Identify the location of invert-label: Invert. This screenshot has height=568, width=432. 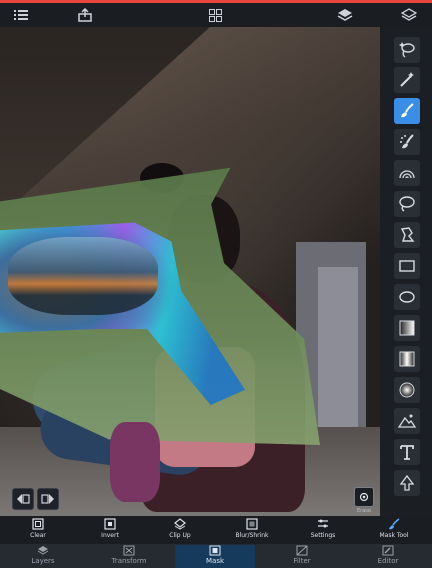
(110, 535).